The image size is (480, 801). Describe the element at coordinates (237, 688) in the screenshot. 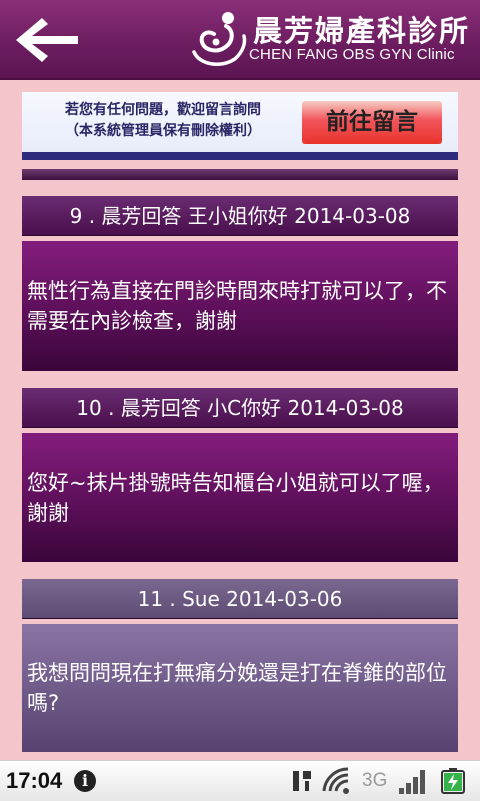

I see `qa-body-text: 我想問問現在打無痛分娩還是打在脊錐的部位嗎?` at that location.